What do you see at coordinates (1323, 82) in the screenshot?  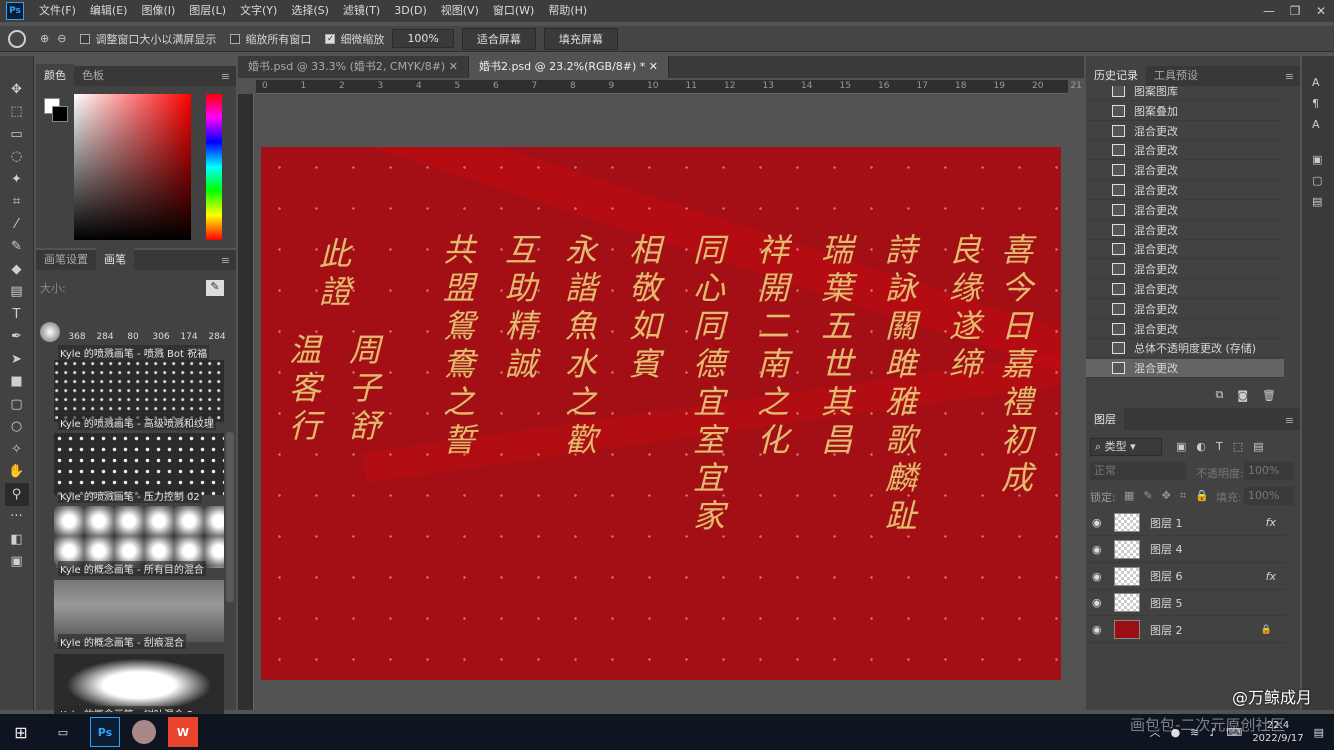 I see `character-panel-icon: A` at bounding box center [1323, 82].